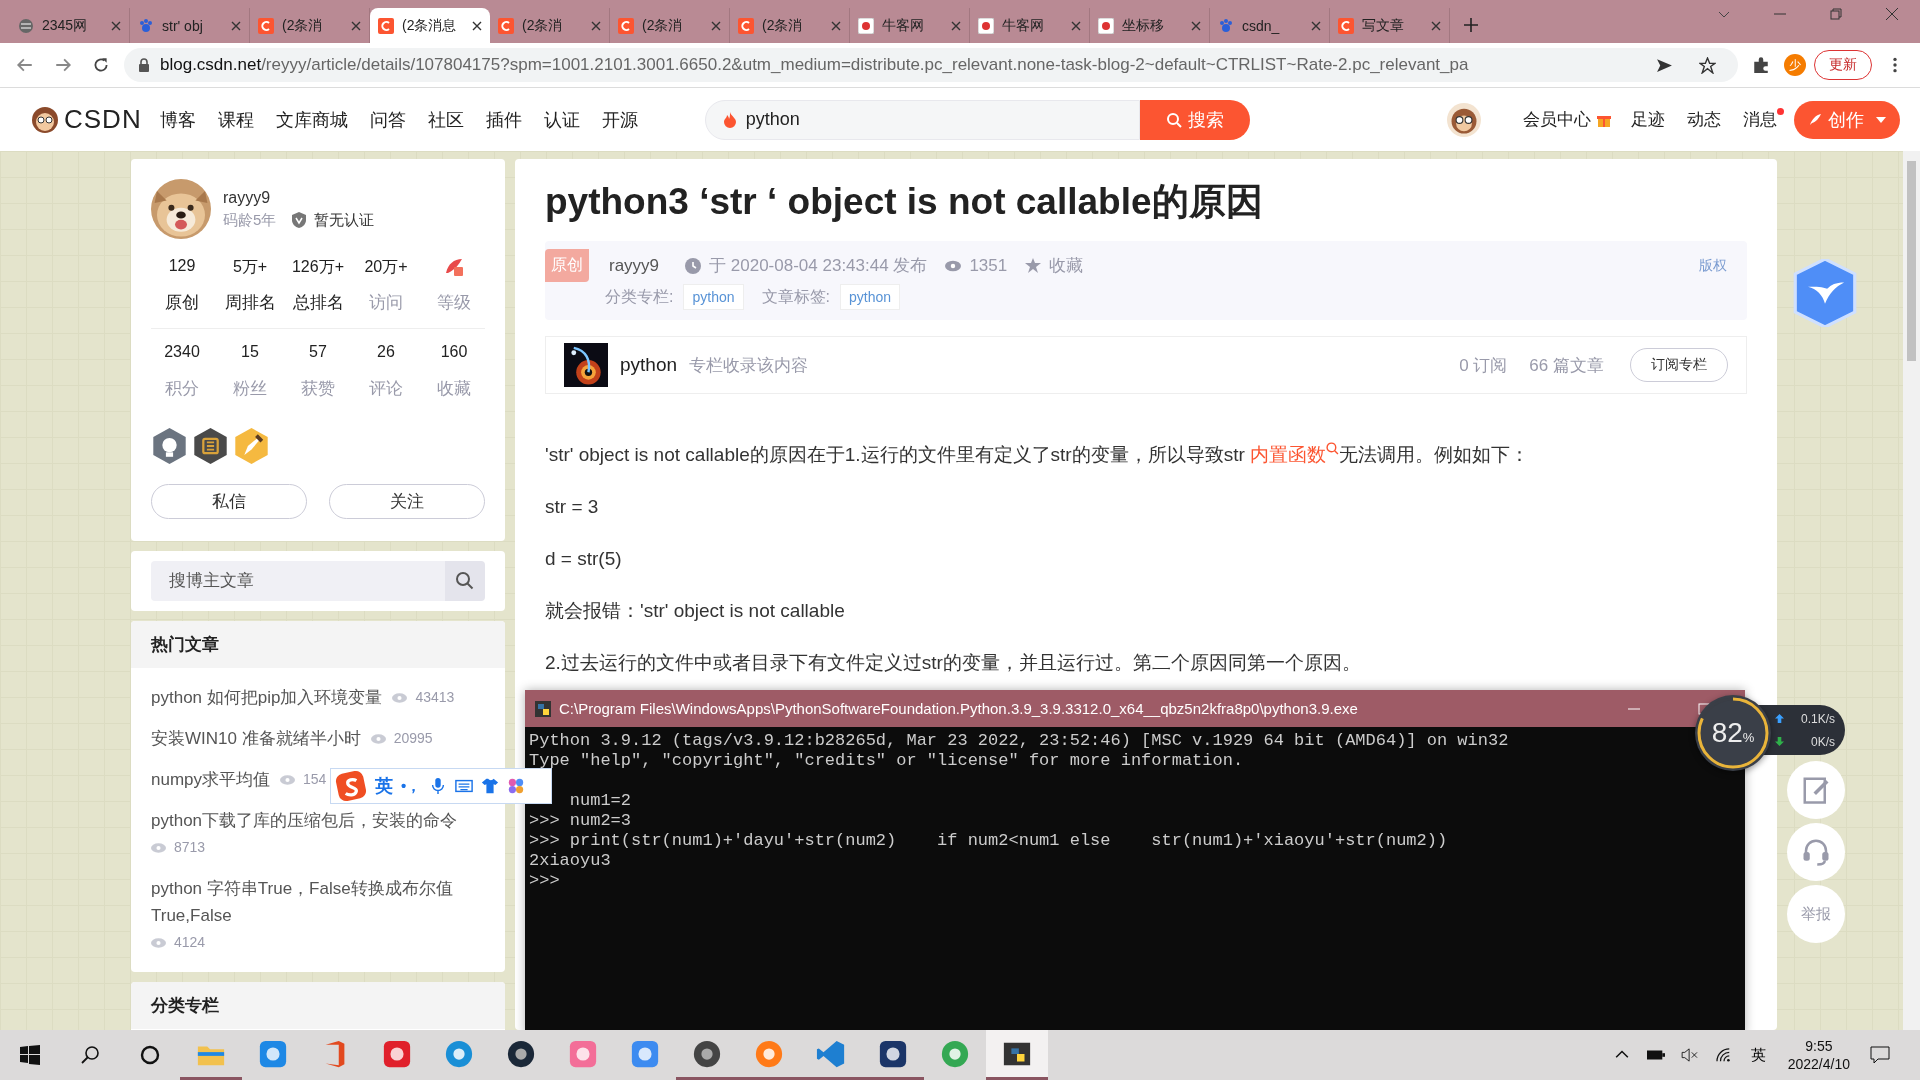 This screenshot has width=1920, height=1080. Describe the element at coordinates (211, 779) in the screenshot. I see `article-link: numpy求平均值` at that location.